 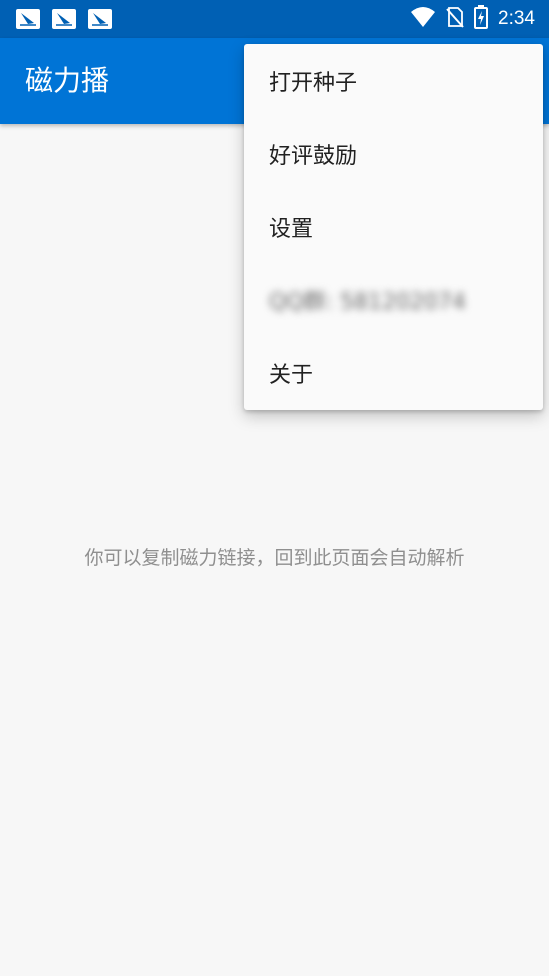 What do you see at coordinates (393, 372) in the screenshot?
I see `menu-item-about: 关于` at bounding box center [393, 372].